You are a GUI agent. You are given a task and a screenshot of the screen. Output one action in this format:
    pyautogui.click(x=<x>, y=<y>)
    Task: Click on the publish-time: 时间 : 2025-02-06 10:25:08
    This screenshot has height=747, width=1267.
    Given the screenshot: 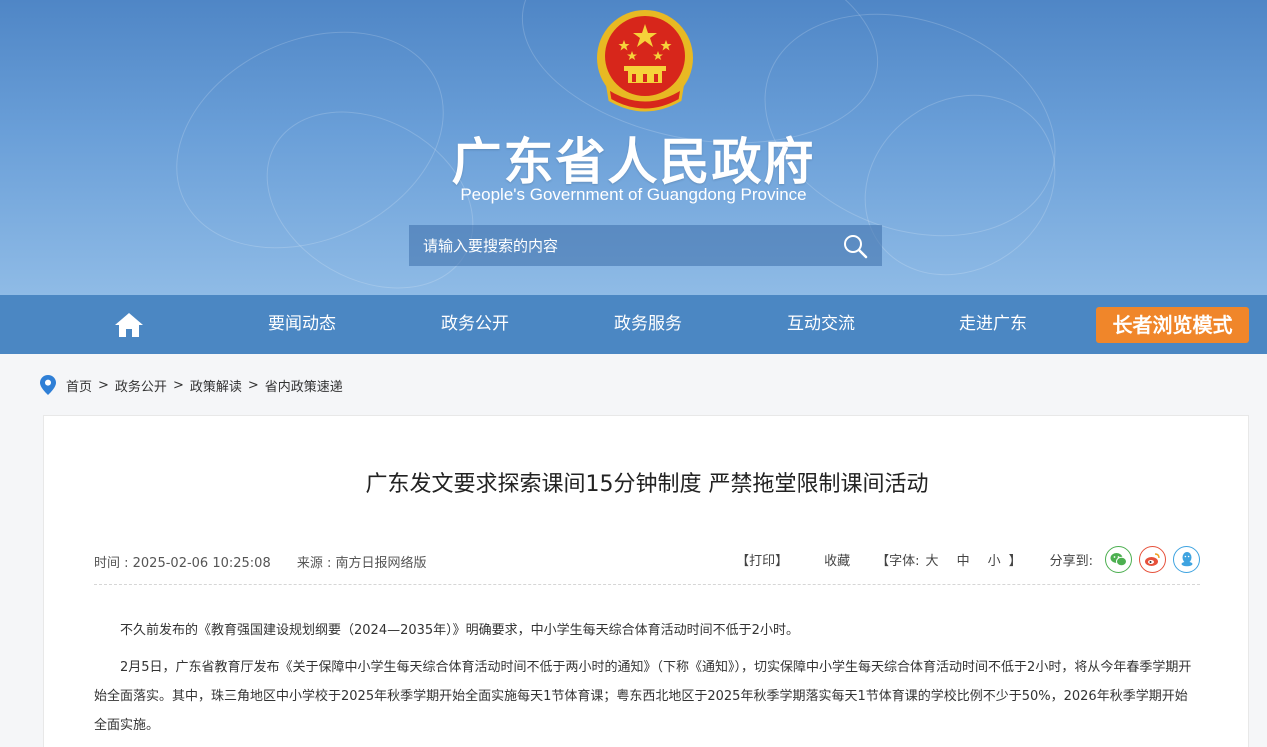 What is the action you would take?
    pyautogui.click(x=182, y=563)
    